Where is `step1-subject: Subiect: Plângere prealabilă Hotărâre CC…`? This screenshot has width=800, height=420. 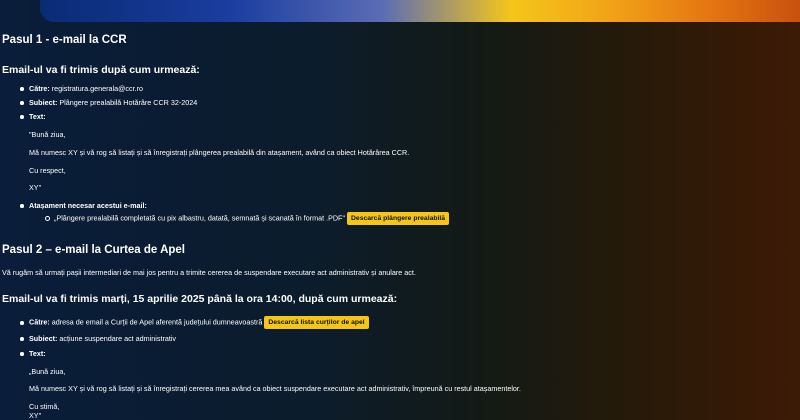 step1-subject: Subiect: Plângere prealabilă Hotărâre CC… is located at coordinates (113, 102).